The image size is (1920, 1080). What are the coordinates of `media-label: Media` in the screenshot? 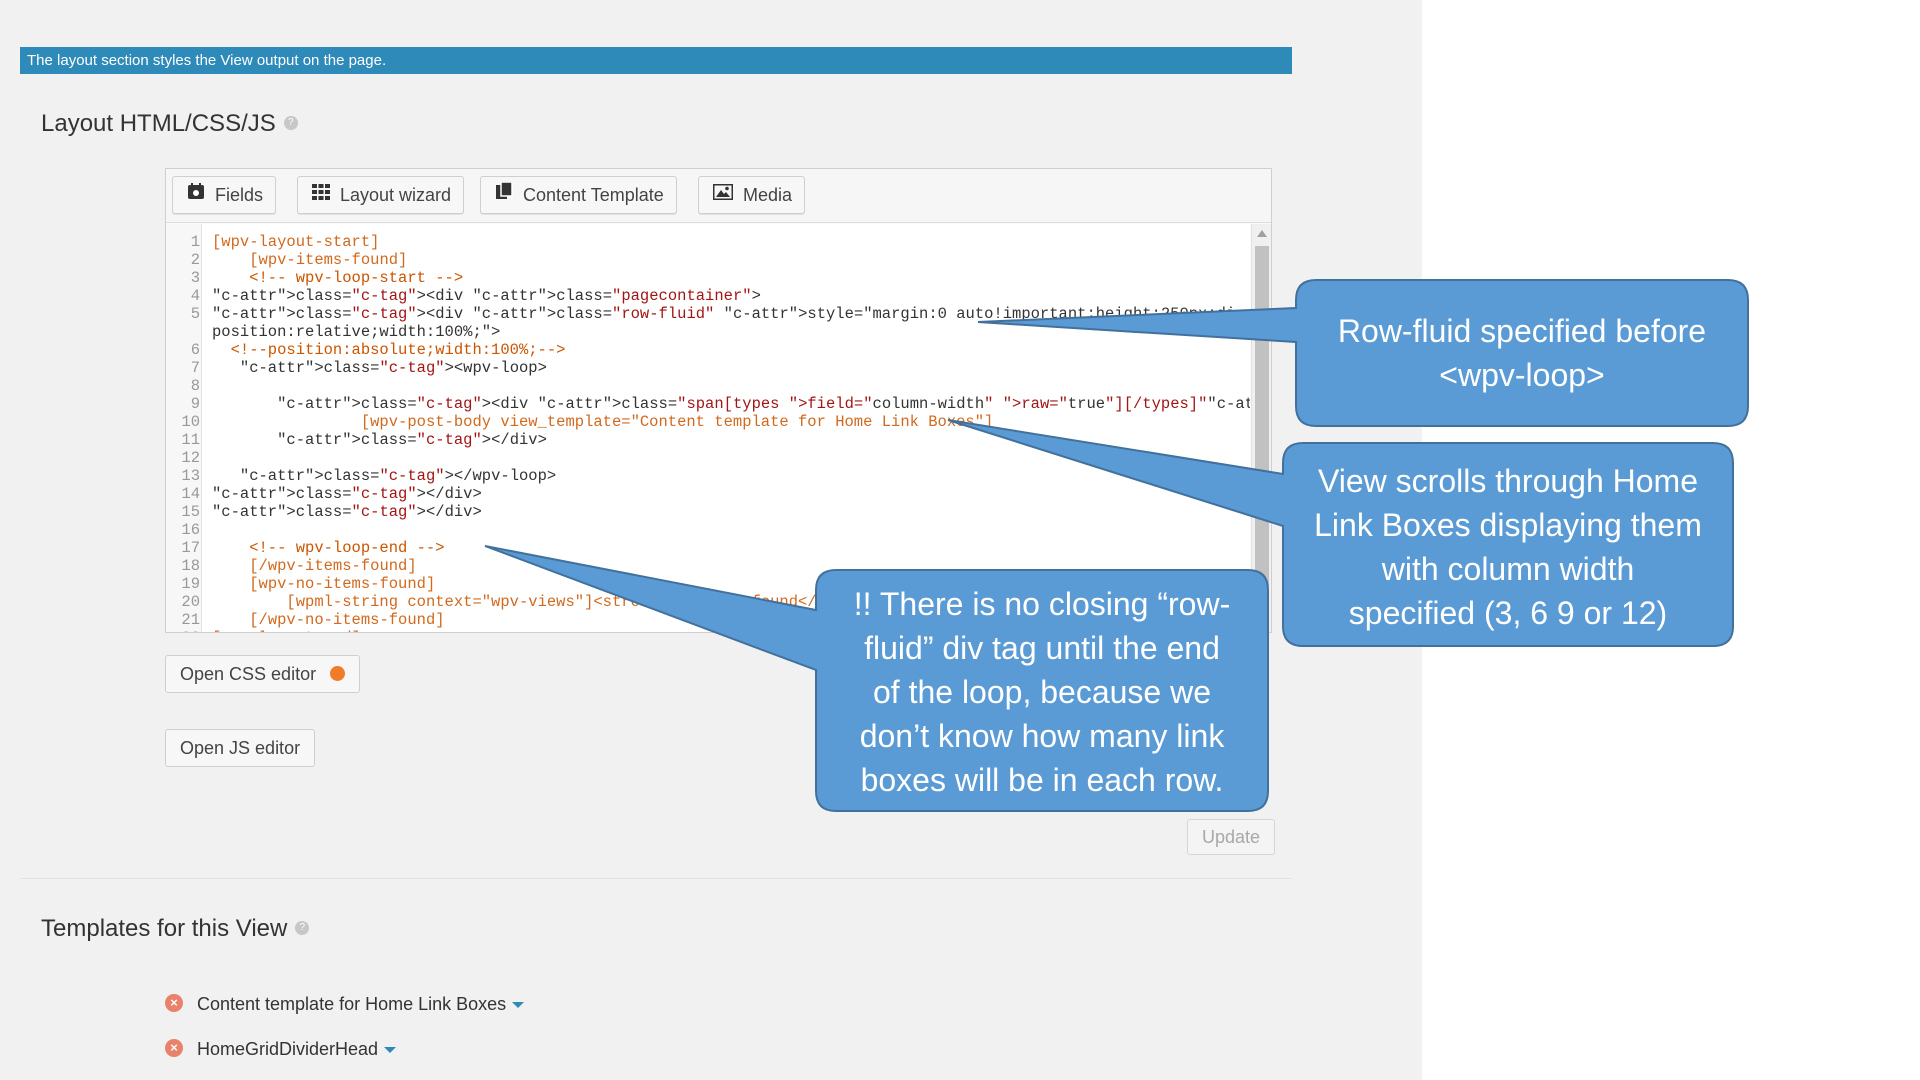 It's located at (768, 195).